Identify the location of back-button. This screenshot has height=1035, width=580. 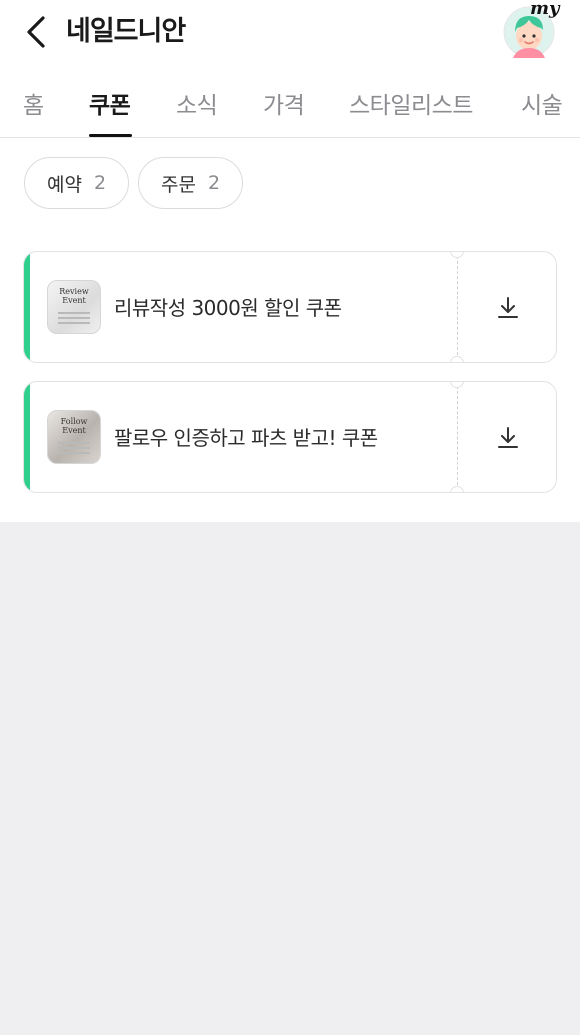
(36, 32).